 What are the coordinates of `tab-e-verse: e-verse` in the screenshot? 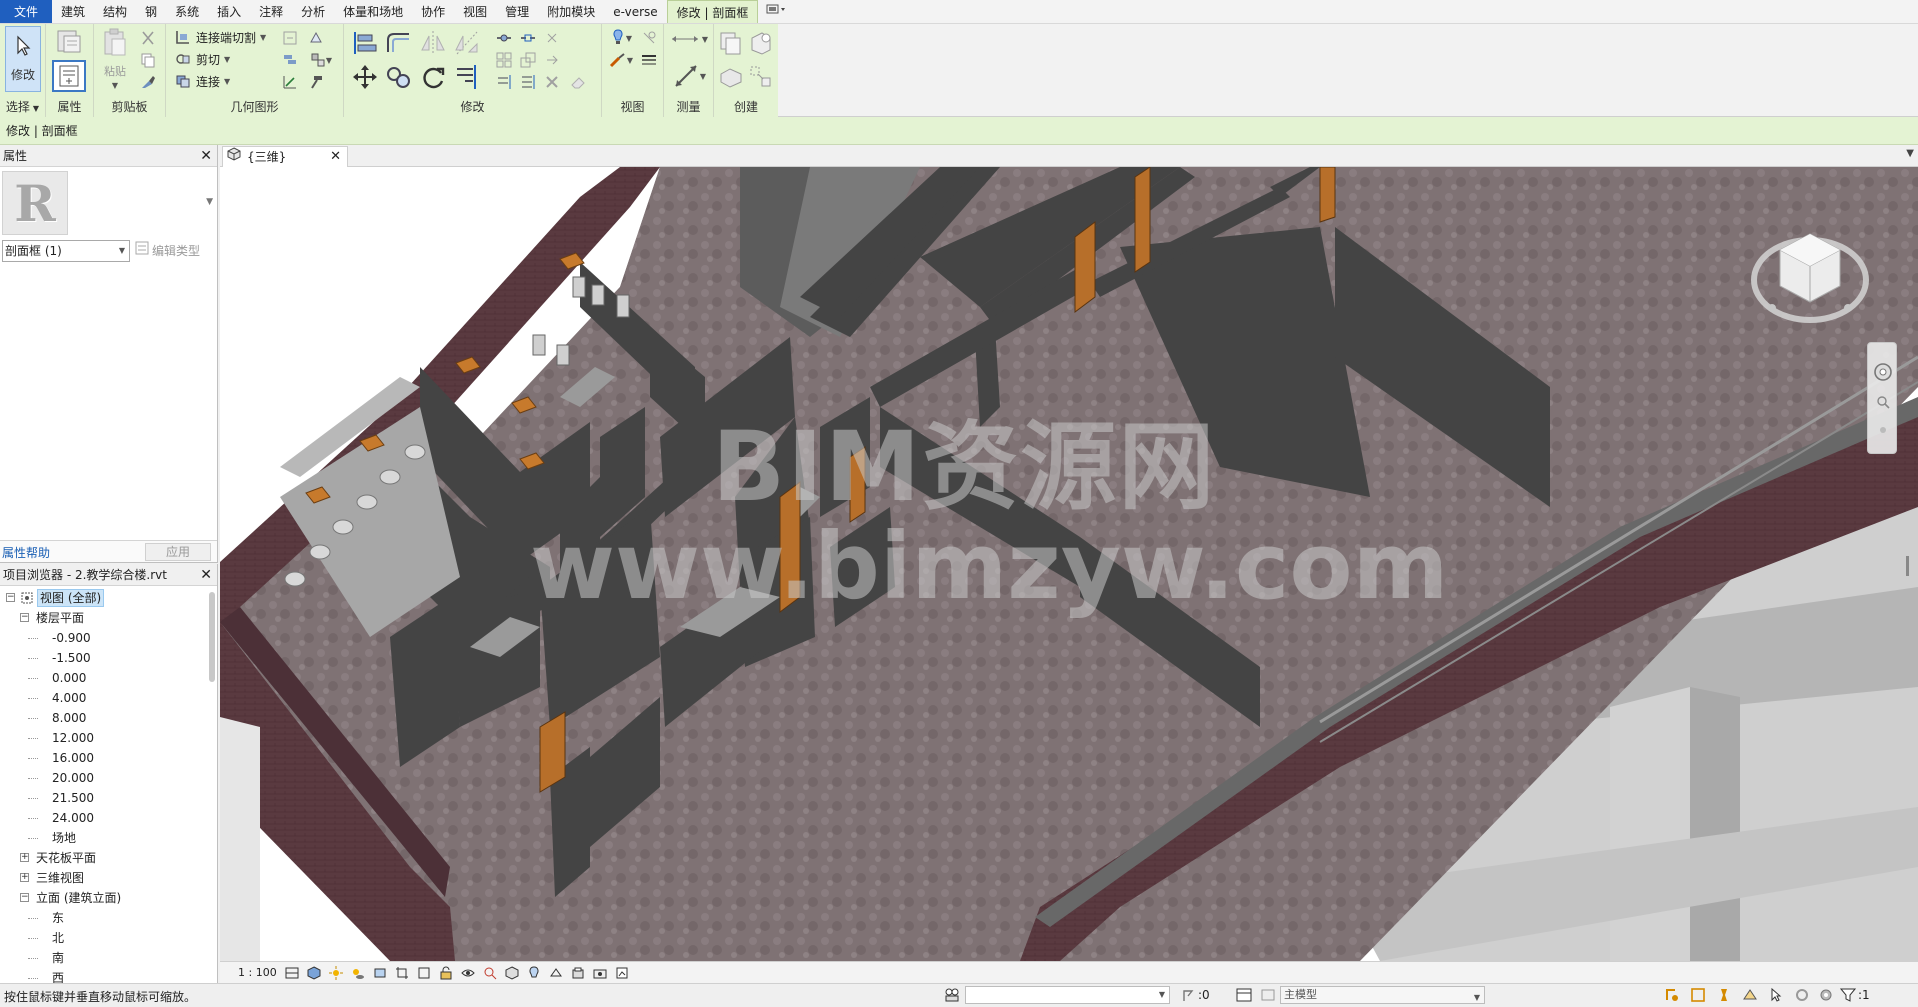 It's located at (635, 11).